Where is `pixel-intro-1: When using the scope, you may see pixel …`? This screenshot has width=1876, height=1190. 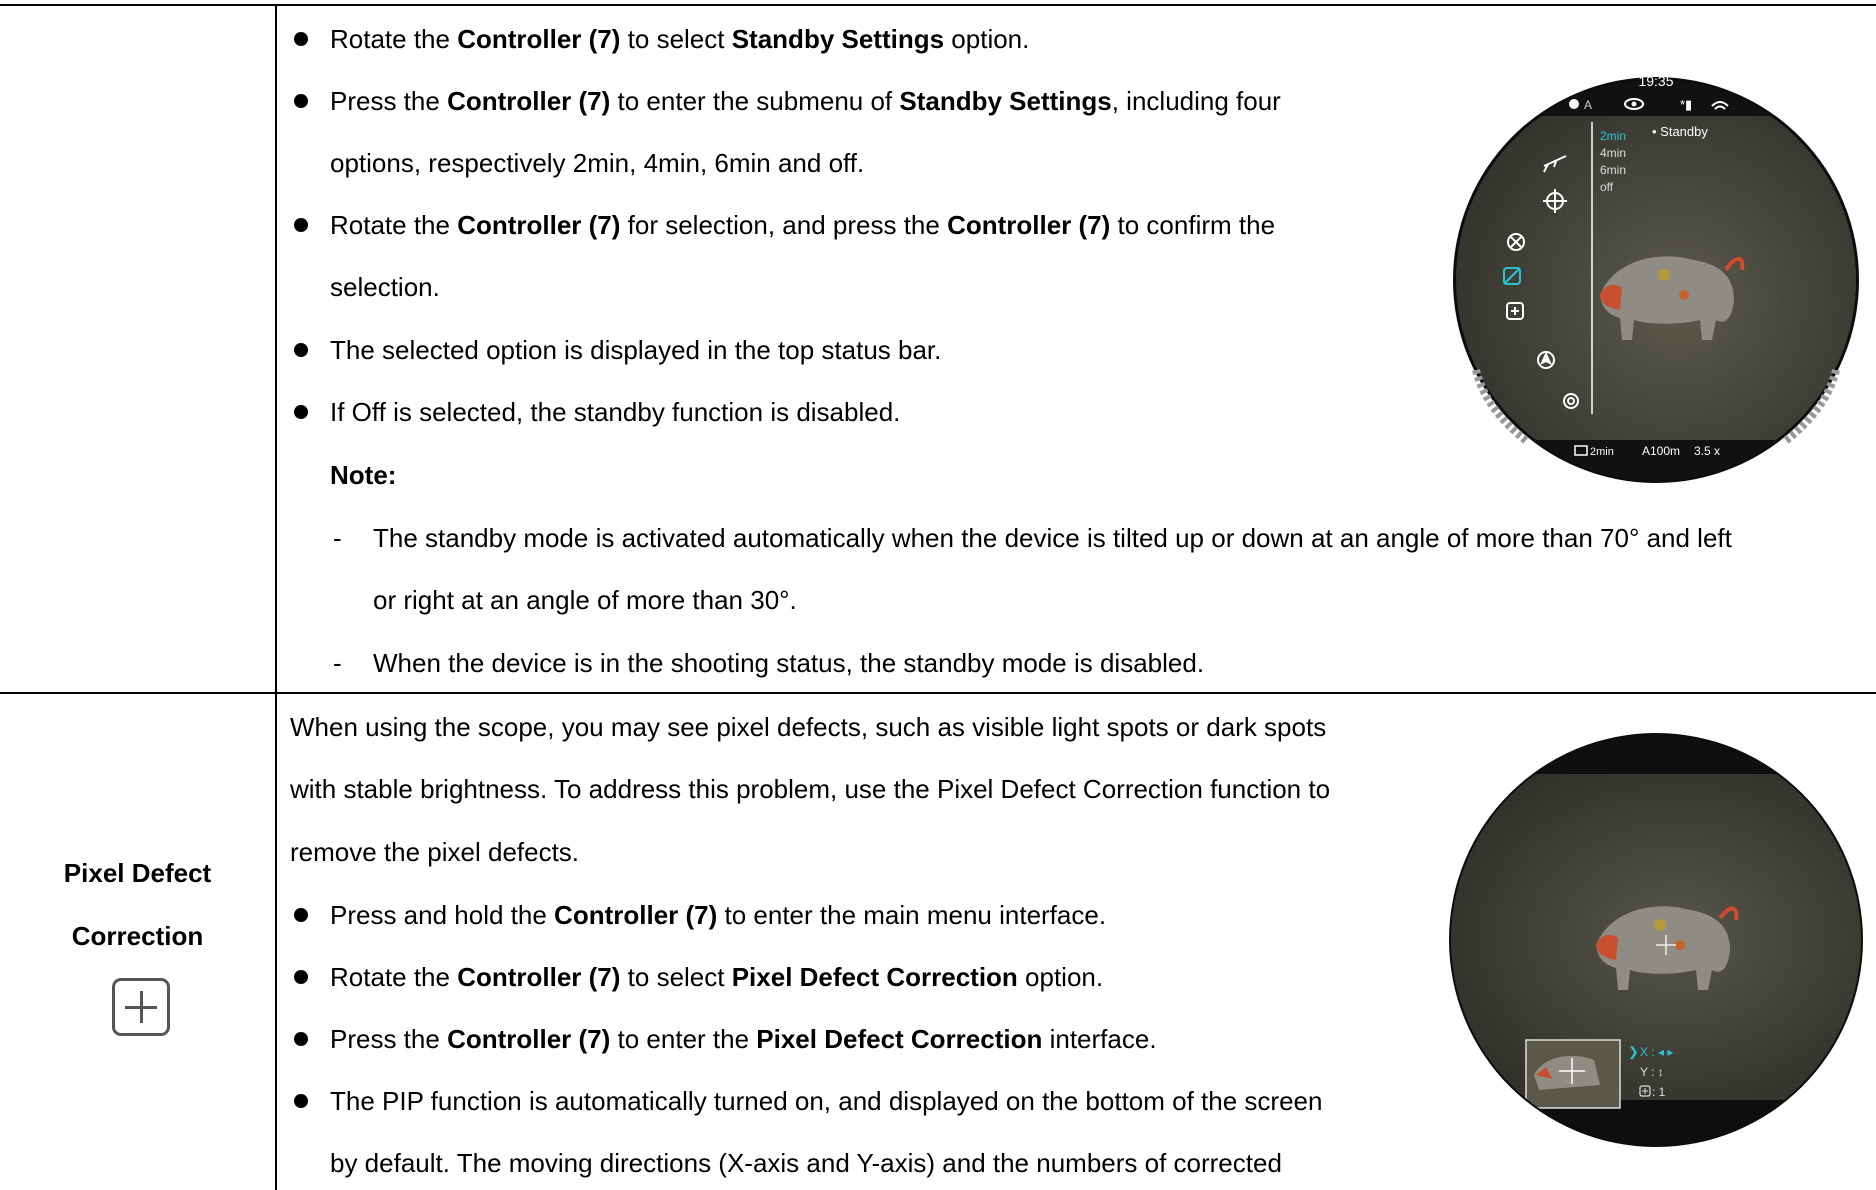 pixel-intro-1: When using the scope, you may see pixel … is located at coordinates (808, 727).